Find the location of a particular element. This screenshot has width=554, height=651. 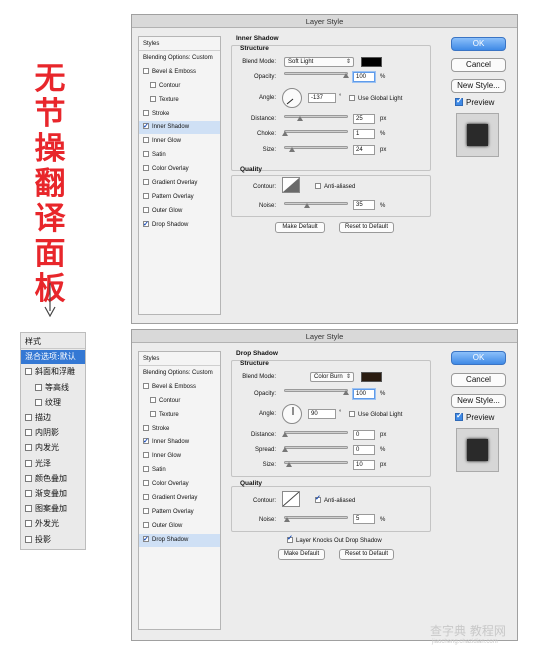

style-item: 纹理 is located at coordinates (53, 403).